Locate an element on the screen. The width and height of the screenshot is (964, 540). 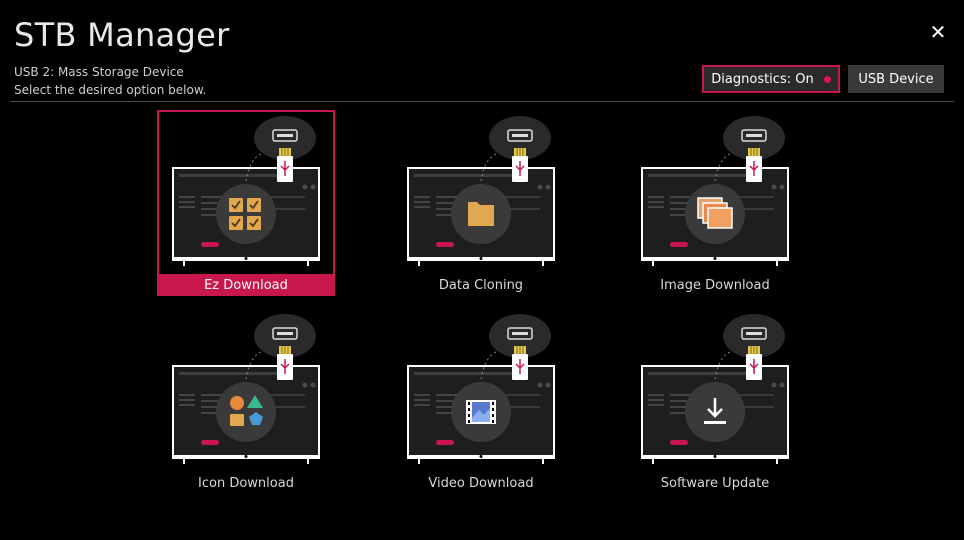
option-label: Image Download is located at coordinates (715, 285).